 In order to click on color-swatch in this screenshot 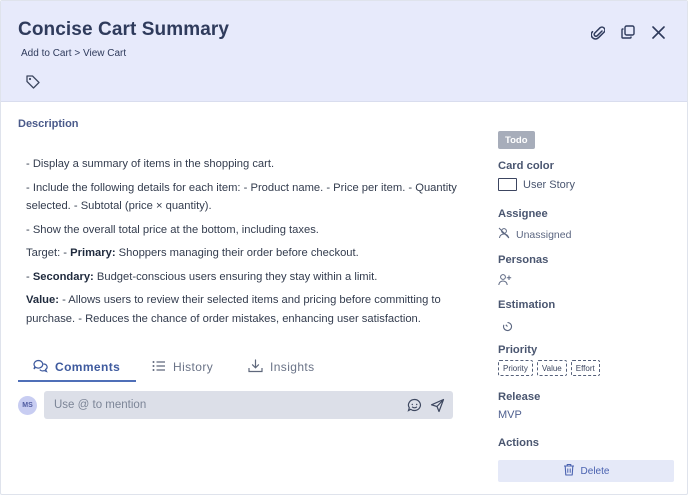, I will do `click(507, 184)`.